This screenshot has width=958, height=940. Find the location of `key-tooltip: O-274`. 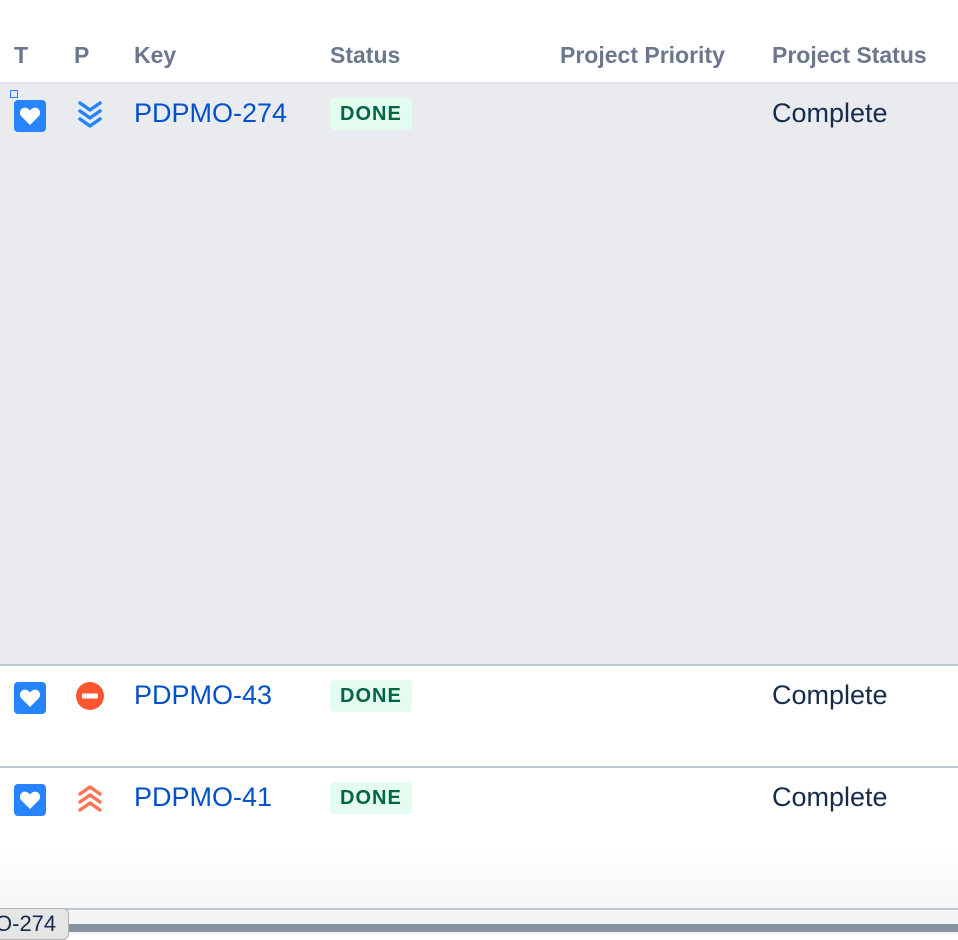

key-tooltip: O-274 is located at coordinates (35, 924).